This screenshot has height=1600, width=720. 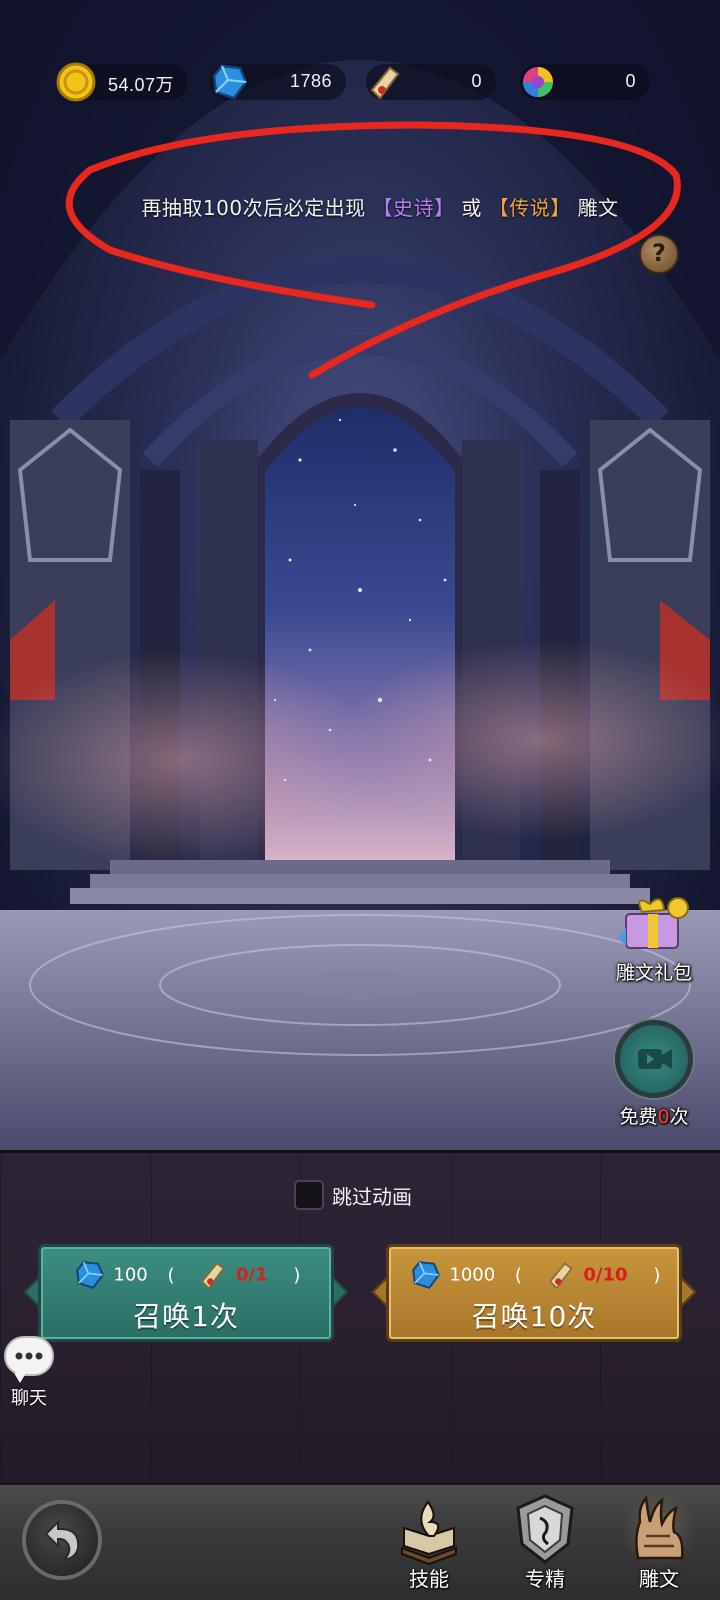 I want to click on gold-value: 54.07万, so click(x=141, y=85).